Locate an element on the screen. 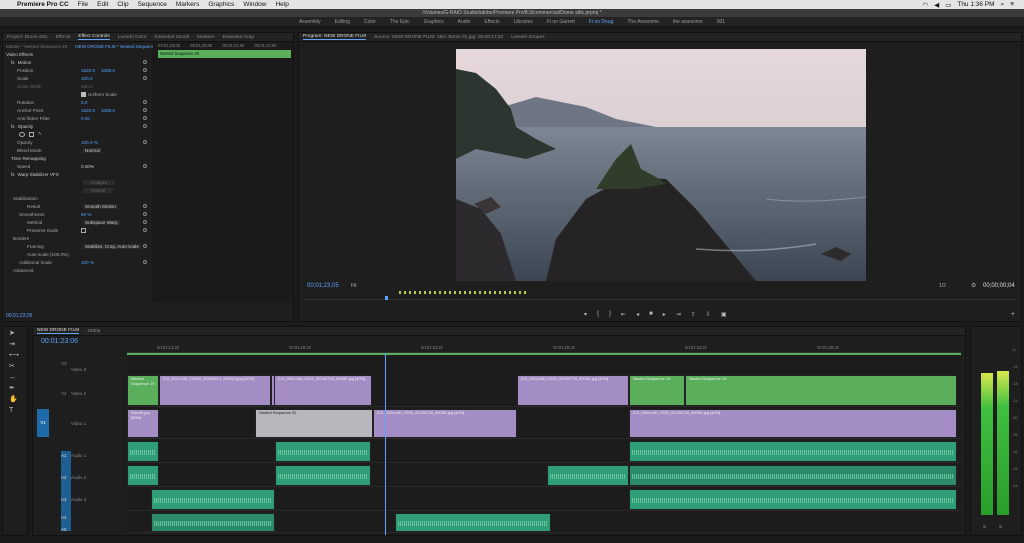  tab-1080p: 1080p is located at coordinates (93, 331).